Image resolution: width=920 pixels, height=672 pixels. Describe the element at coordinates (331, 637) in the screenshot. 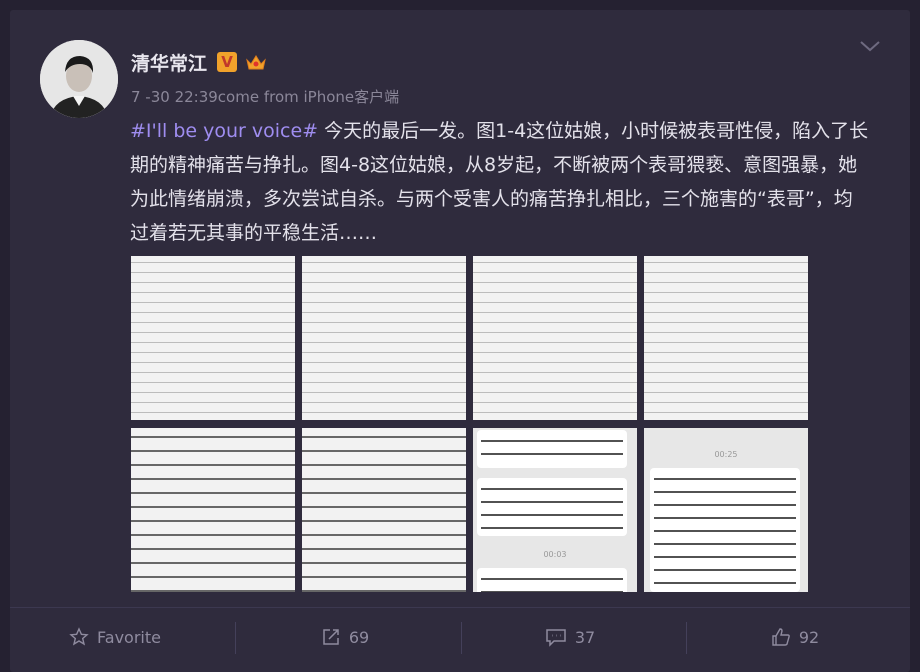

I see `repost-icon` at that location.